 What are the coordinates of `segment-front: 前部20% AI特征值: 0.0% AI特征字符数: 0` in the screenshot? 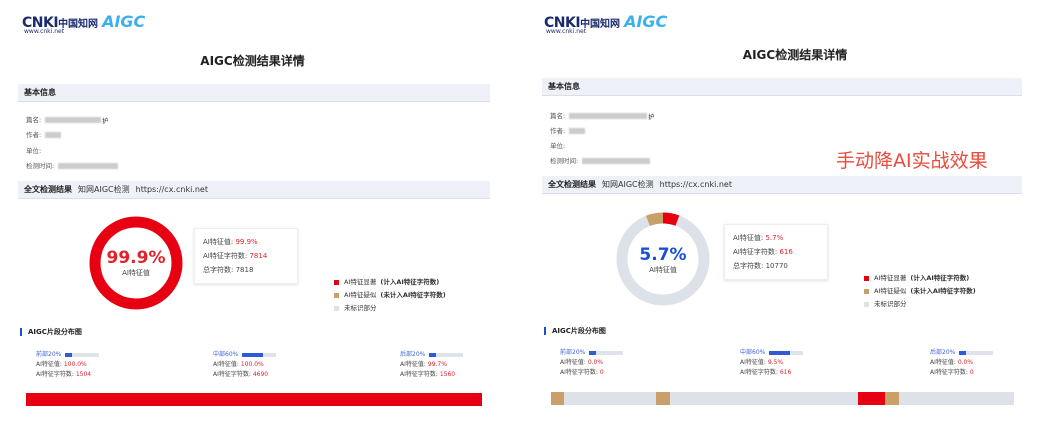 It's located at (592, 363).